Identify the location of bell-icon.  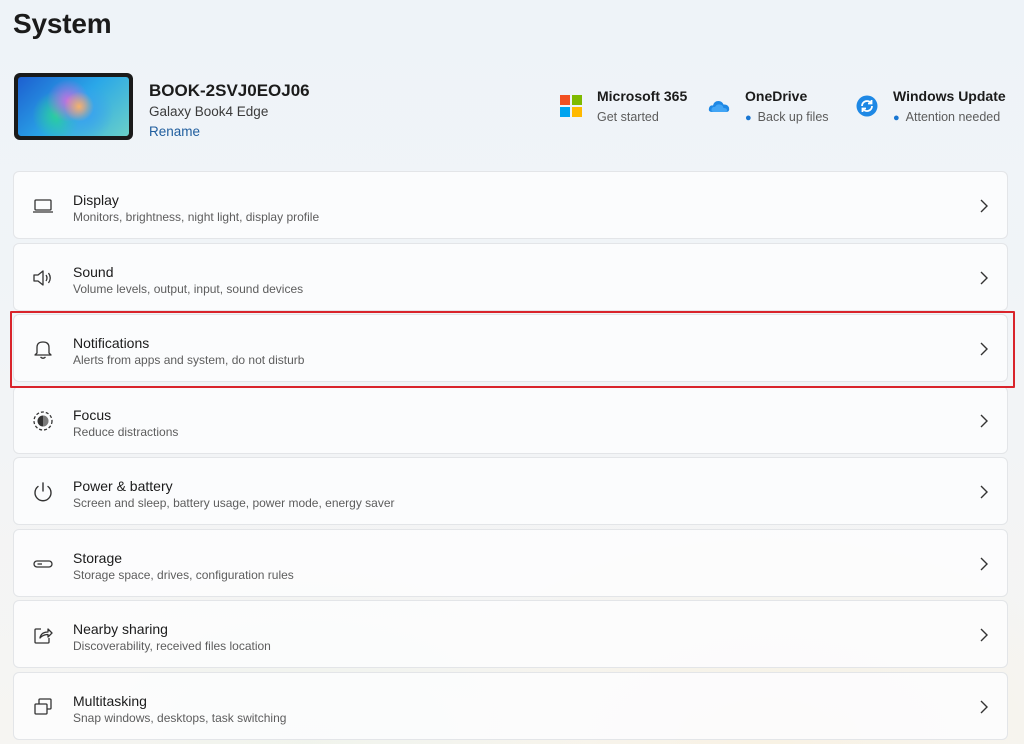
(43, 350).